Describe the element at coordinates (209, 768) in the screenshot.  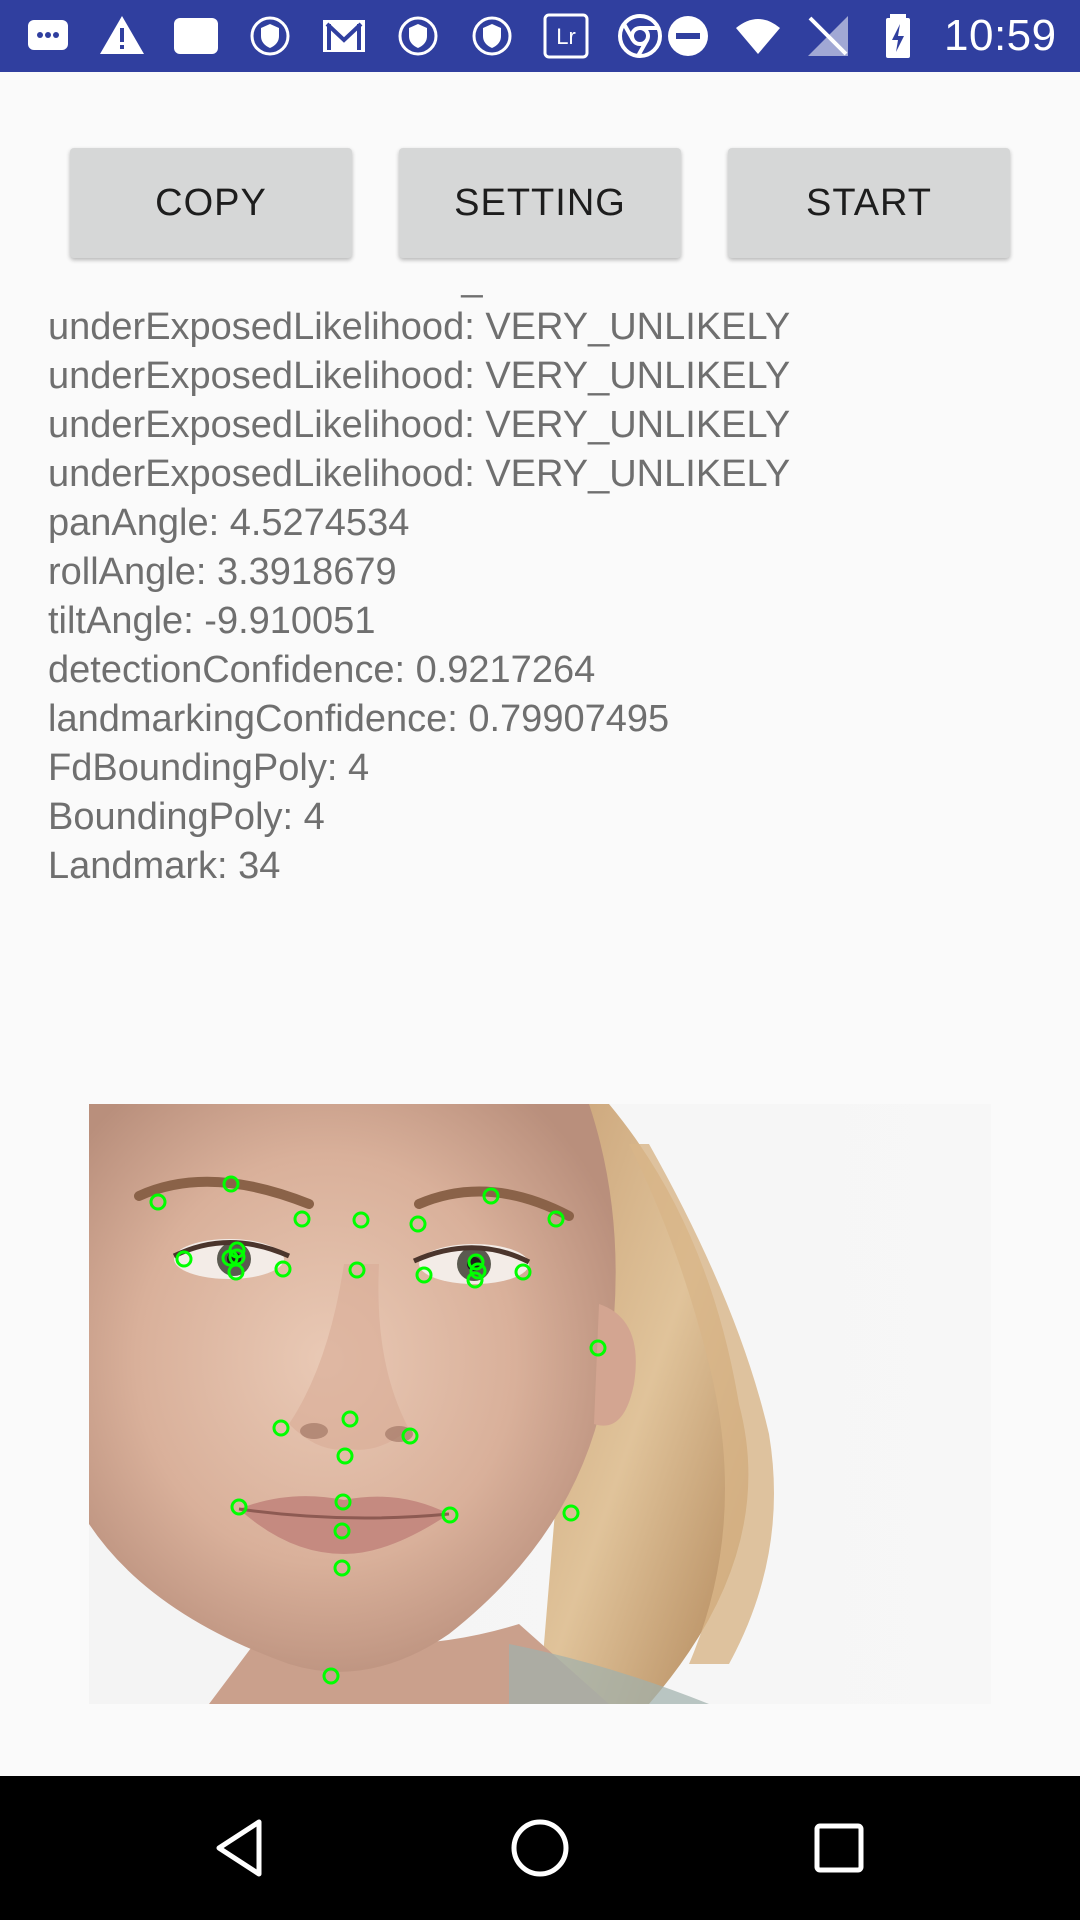
I see `result-line: FdBoundingPoly: 4` at that location.